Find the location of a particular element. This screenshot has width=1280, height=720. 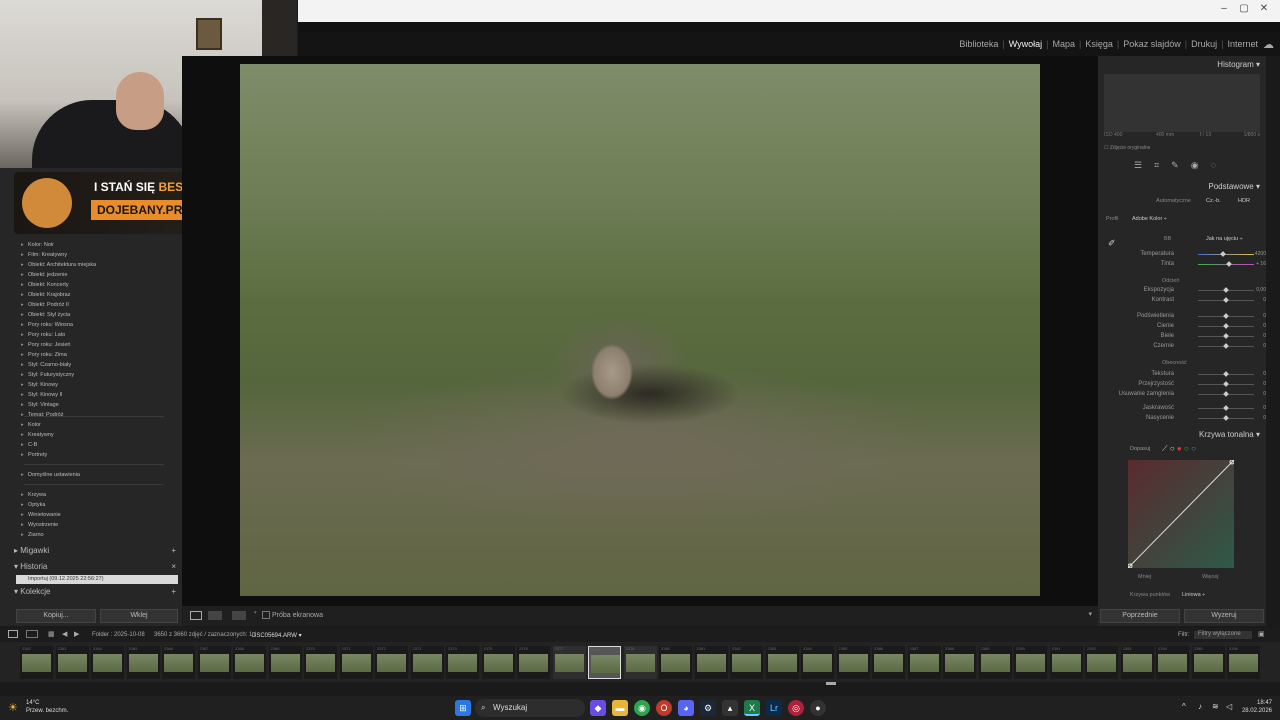

preset-item: Film: Kreatywny is located at coordinates (58, 255).